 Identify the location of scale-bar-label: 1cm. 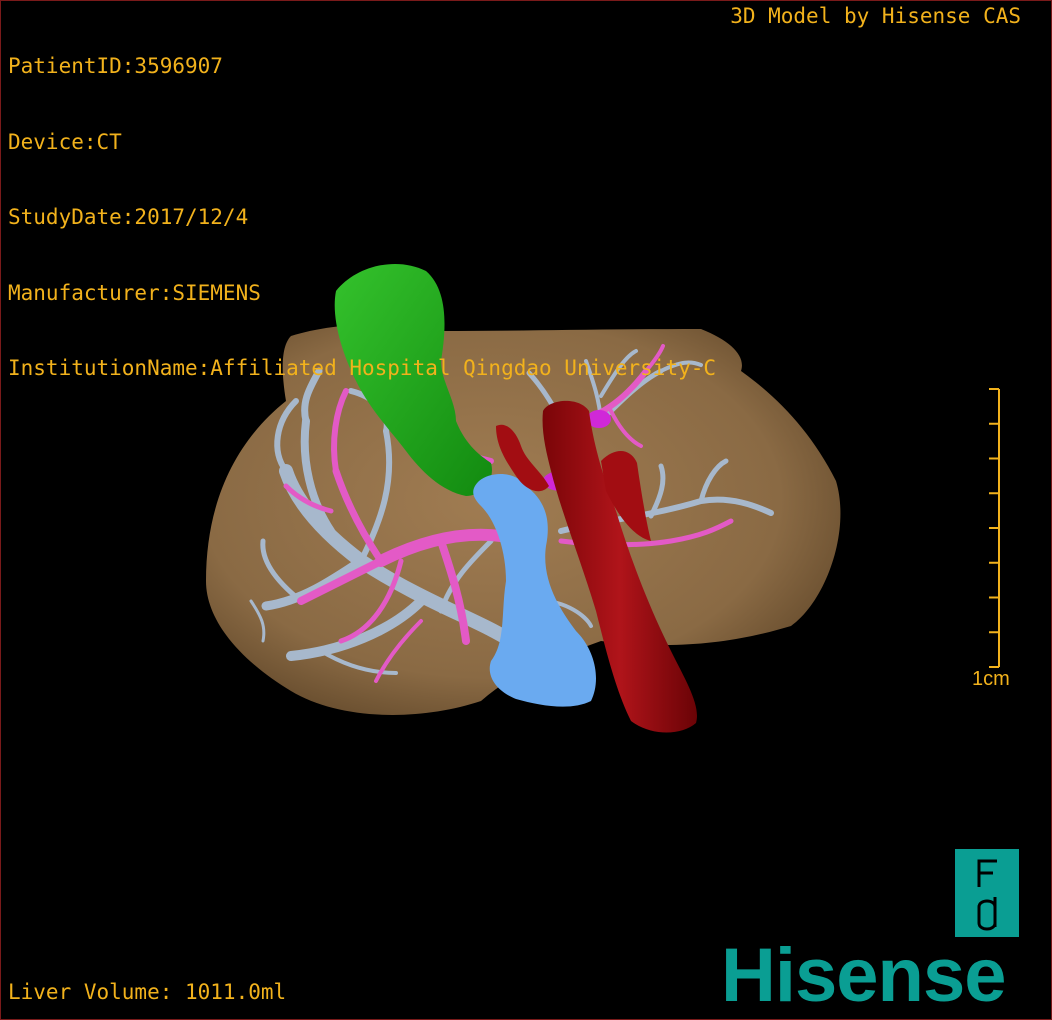
(991, 679).